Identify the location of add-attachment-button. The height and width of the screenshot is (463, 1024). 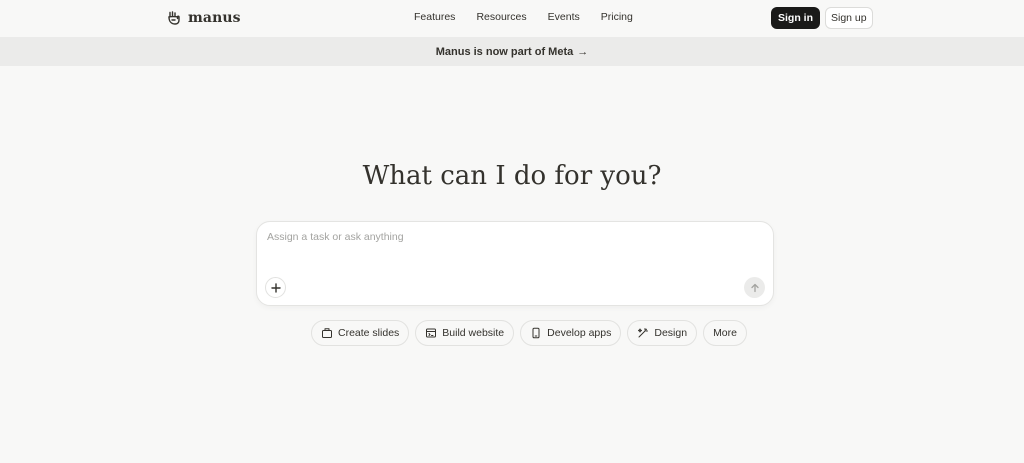
(275, 287).